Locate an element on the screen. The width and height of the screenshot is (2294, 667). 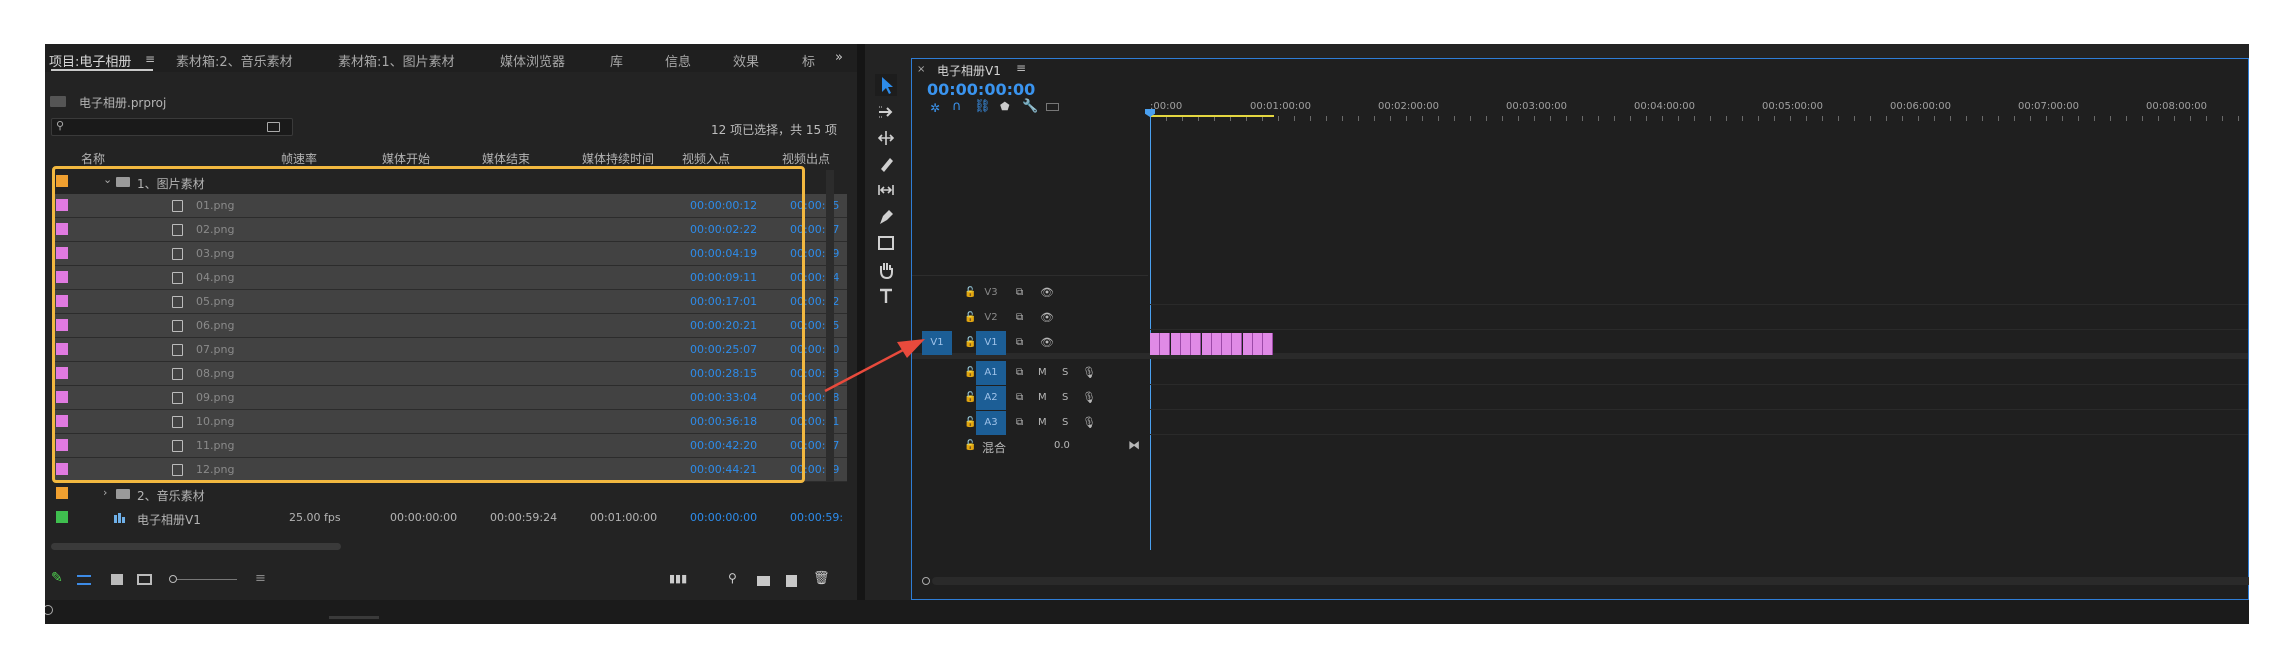
freeform-view-icon is located at coordinates (144, 579).